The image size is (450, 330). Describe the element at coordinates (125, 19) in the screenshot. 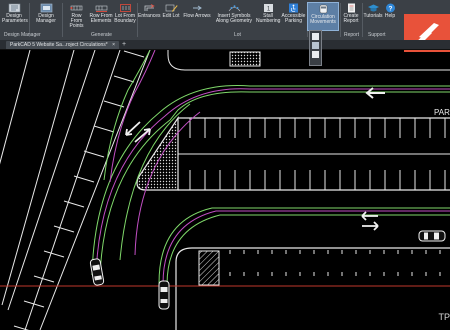

I see `button-label: Lot From Boundary` at that location.